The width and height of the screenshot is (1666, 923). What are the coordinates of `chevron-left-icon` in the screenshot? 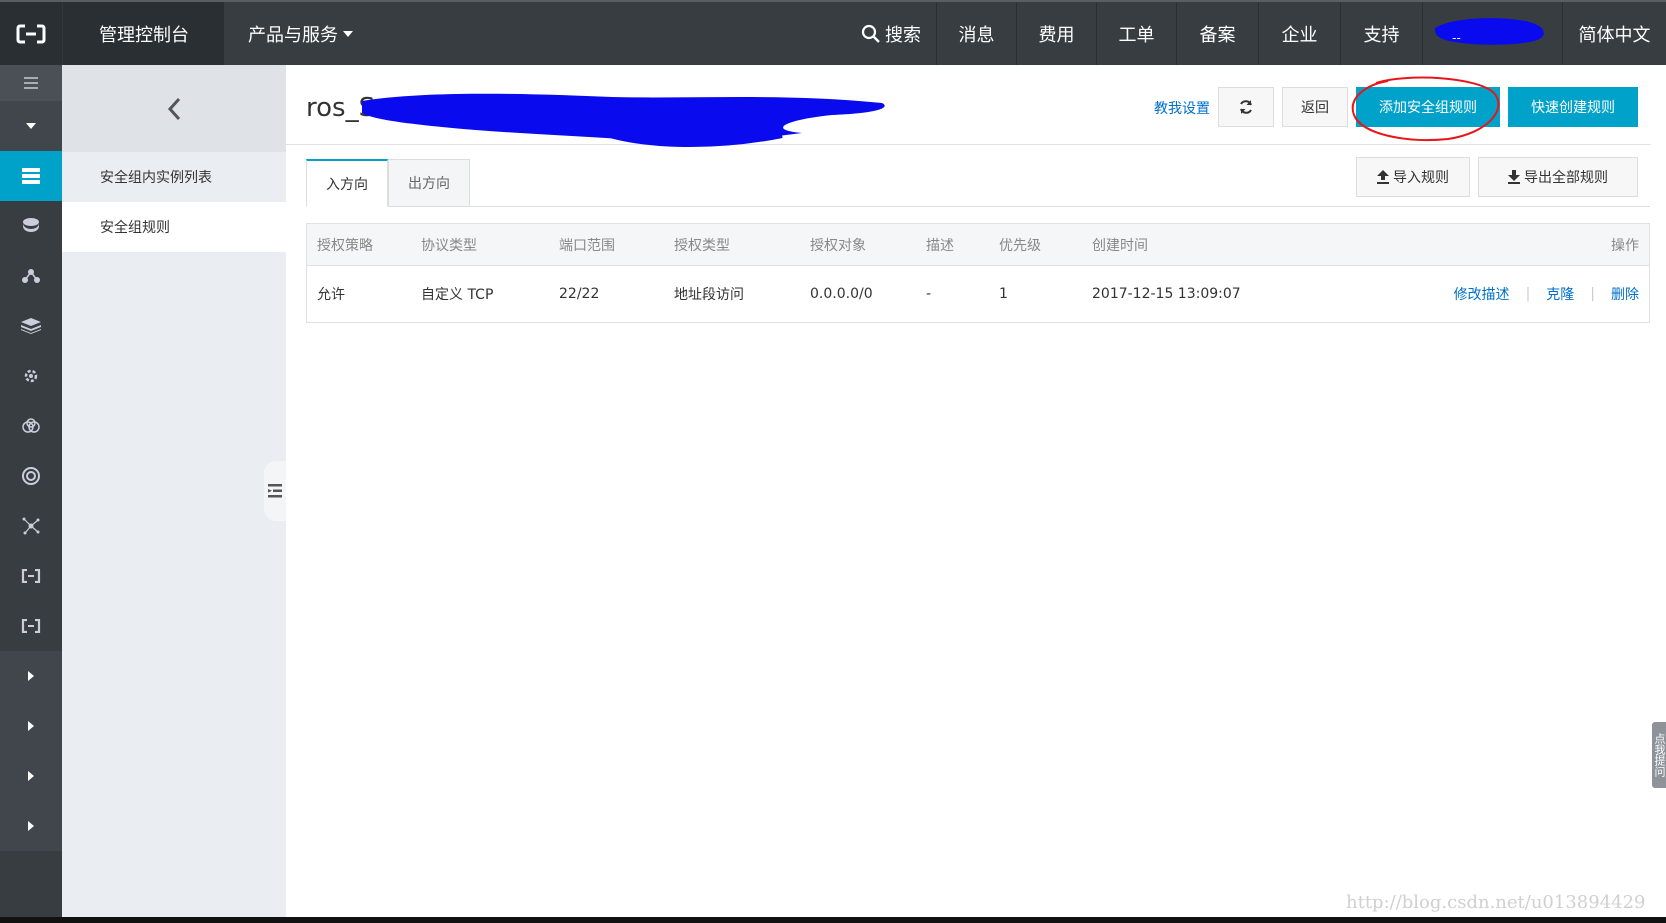 It's located at (174, 108).